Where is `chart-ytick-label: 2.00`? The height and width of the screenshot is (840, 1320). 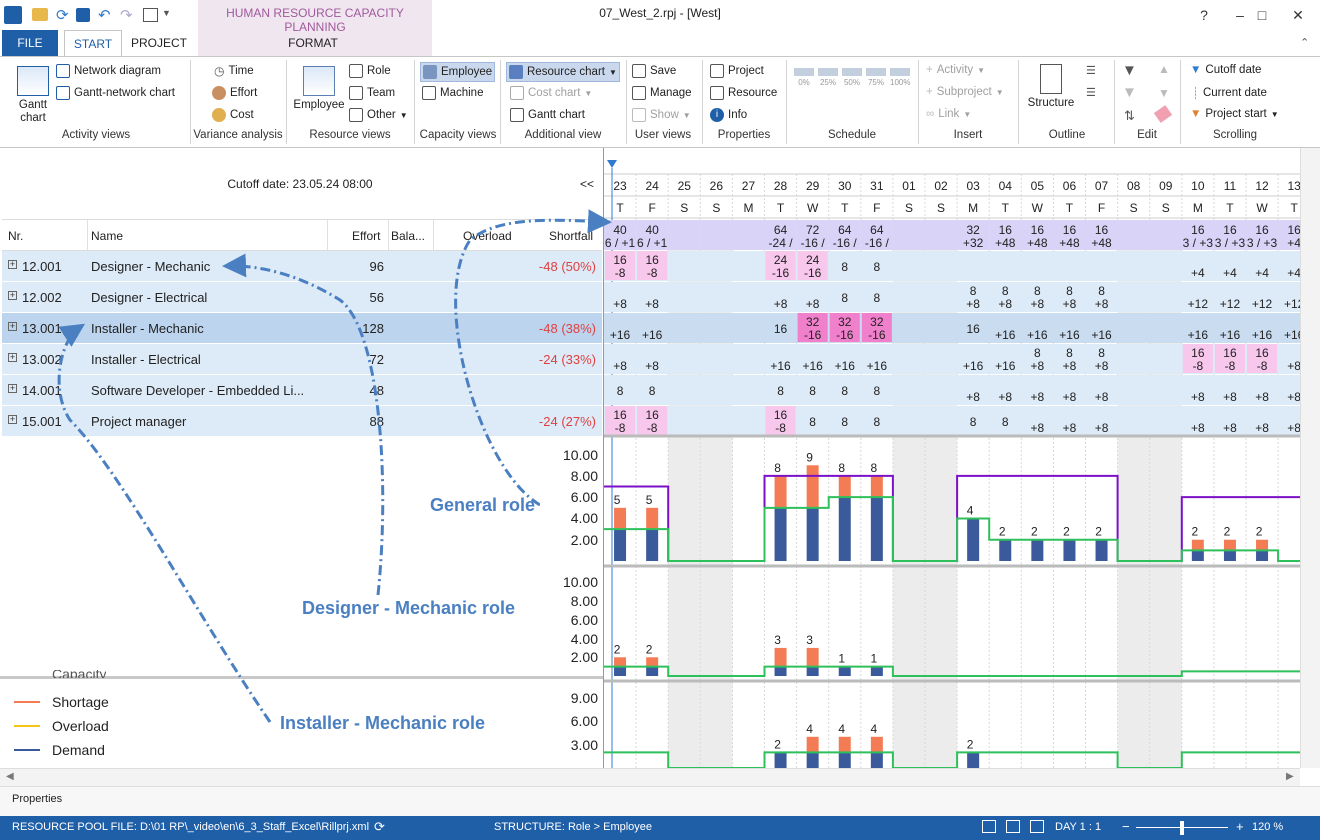
chart-ytick-label: 2.00 is located at coordinates (569, 539).